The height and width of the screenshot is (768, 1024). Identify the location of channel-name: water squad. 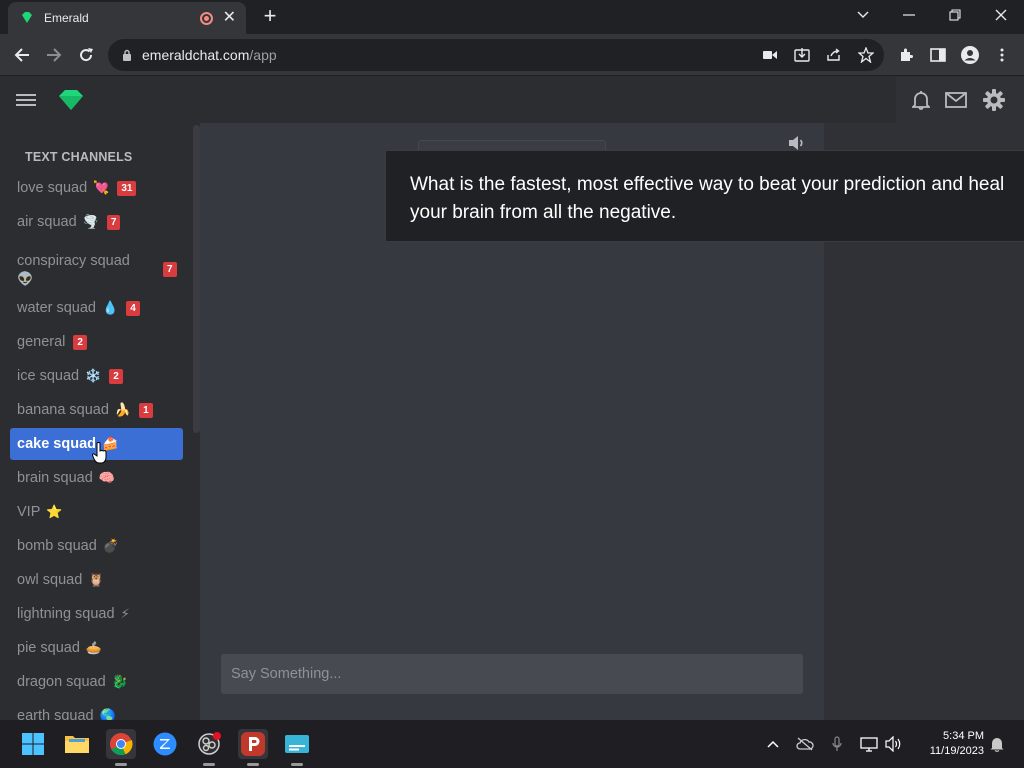
(56, 308).